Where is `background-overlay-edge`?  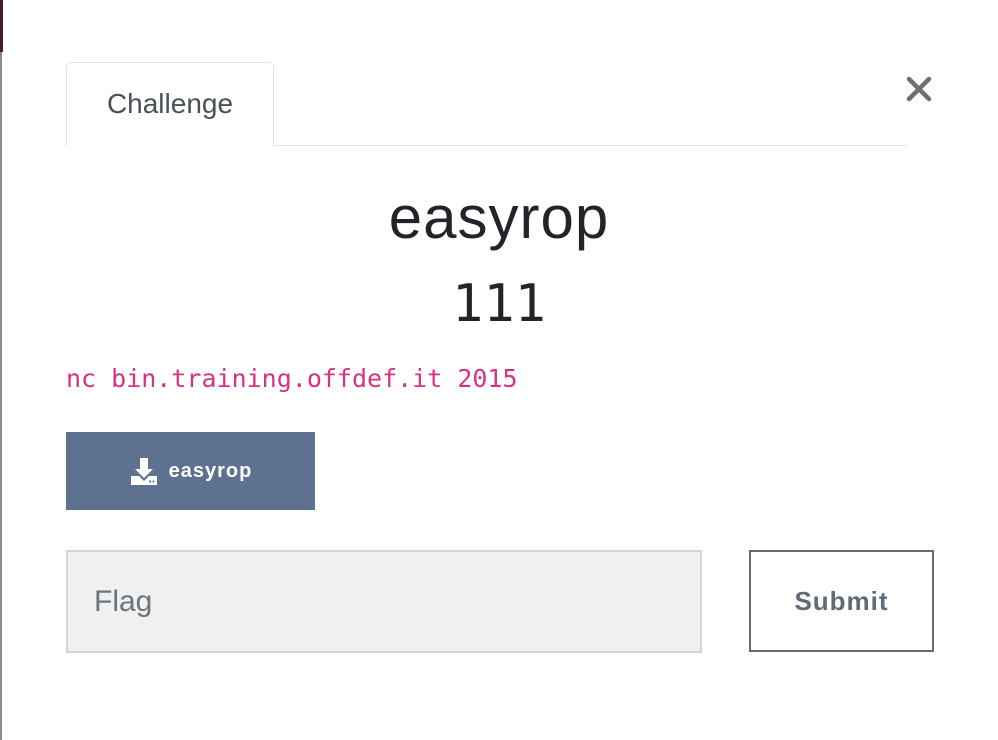 background-overlay-edge is located at coordinates (1, 370).